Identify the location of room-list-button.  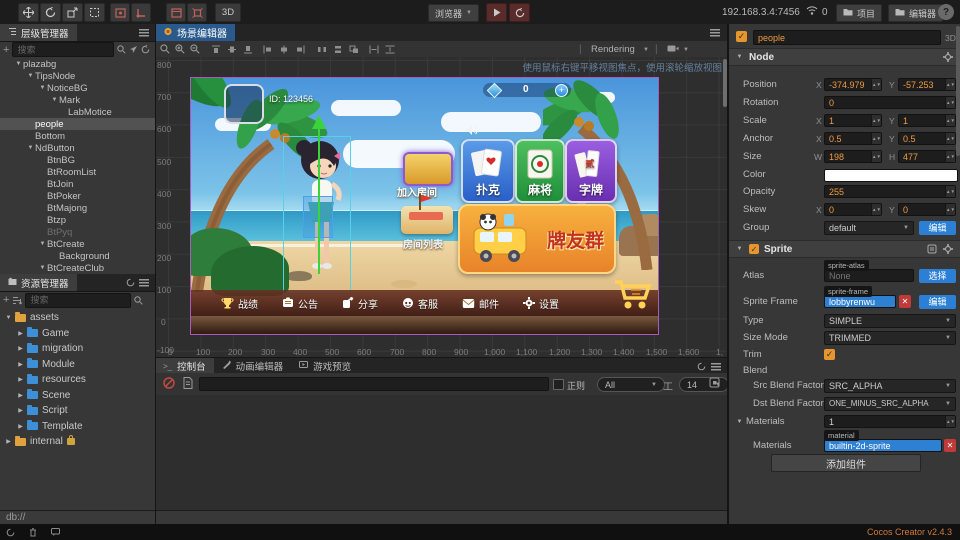
(427, 214).